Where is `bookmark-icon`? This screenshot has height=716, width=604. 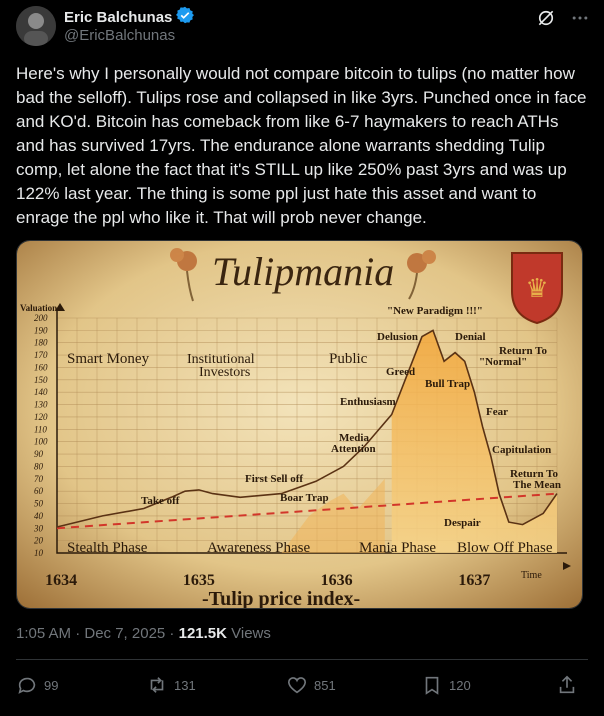 bookmark-icon is located at coordinates (432, 685).